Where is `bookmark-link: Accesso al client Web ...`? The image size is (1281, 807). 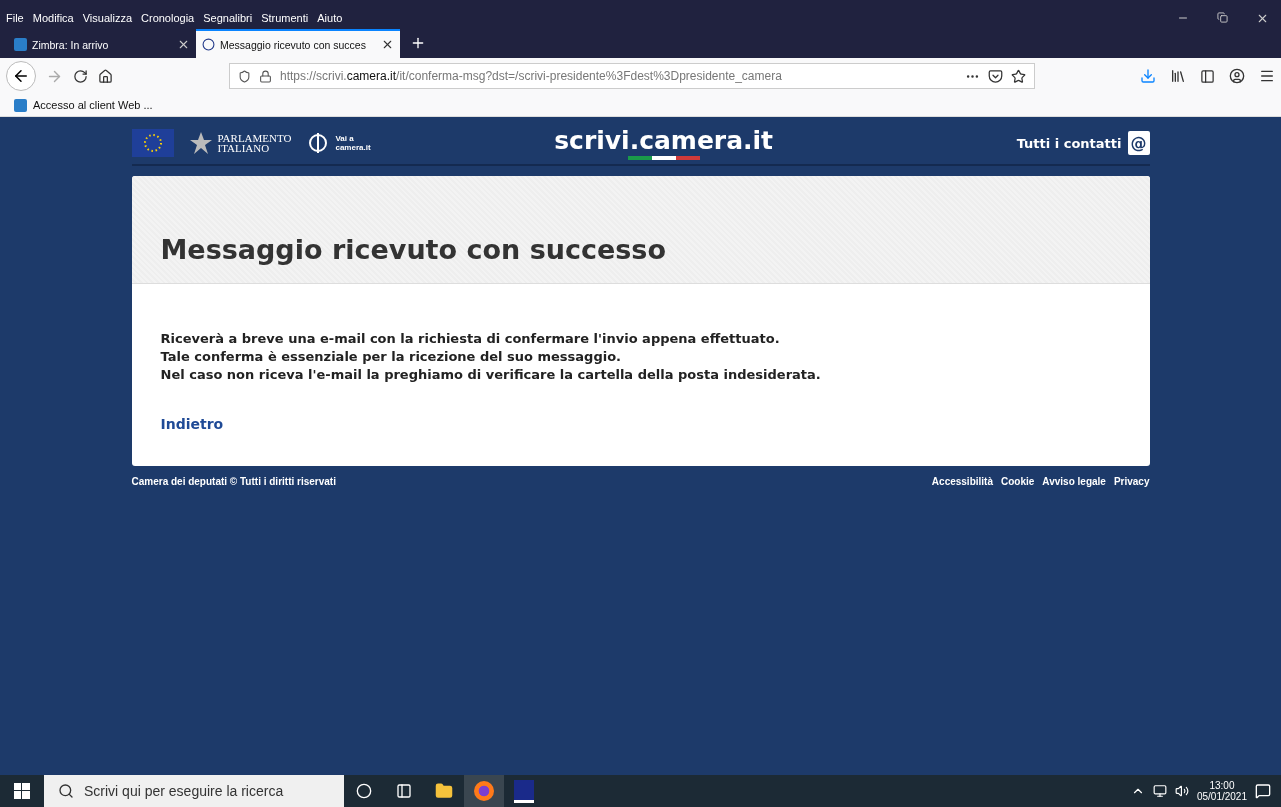 bookmark-link: Accesso al client Web ... is located at coordinates (93, 105).